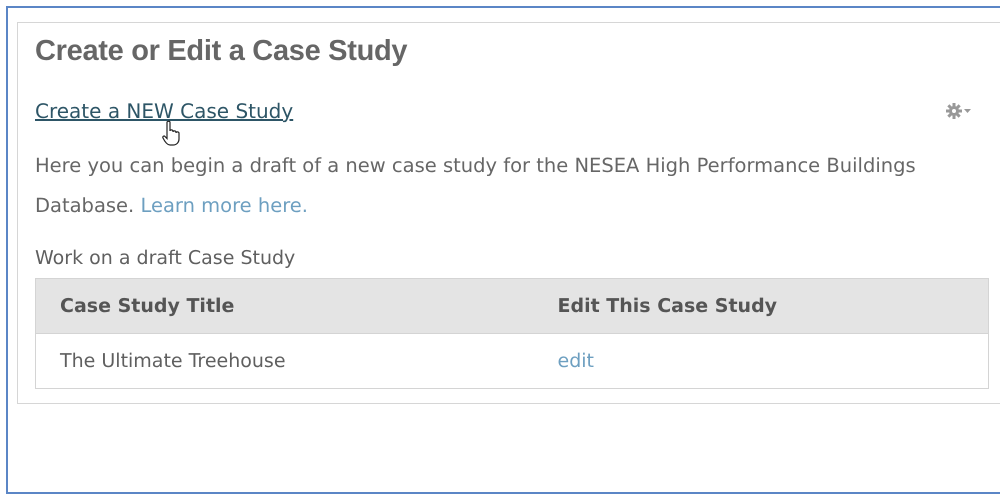 This screenshot has height=494, width=1000. I want to click on edit-link: edit, so click(576, 361).